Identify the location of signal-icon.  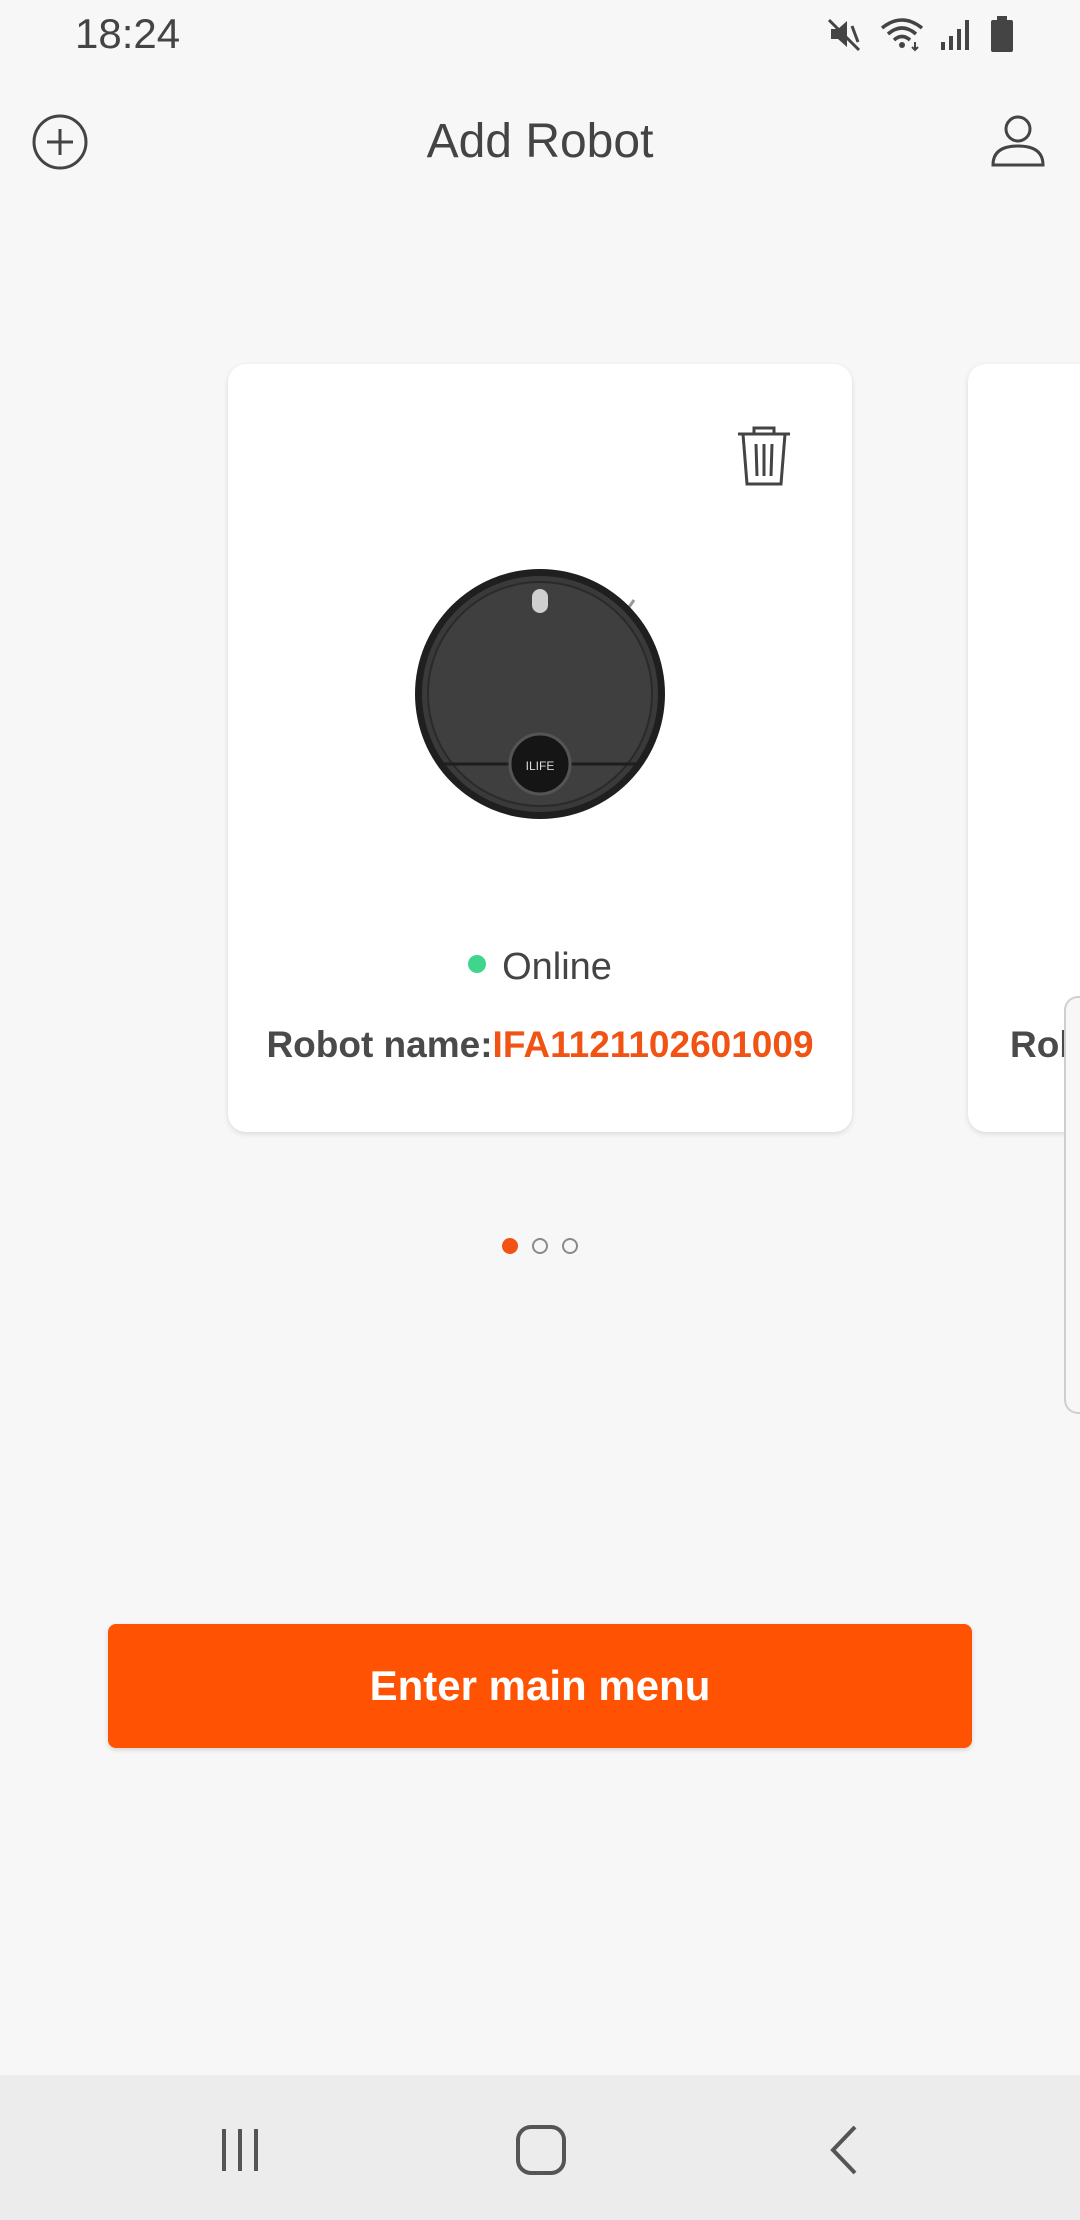
(957, 36).